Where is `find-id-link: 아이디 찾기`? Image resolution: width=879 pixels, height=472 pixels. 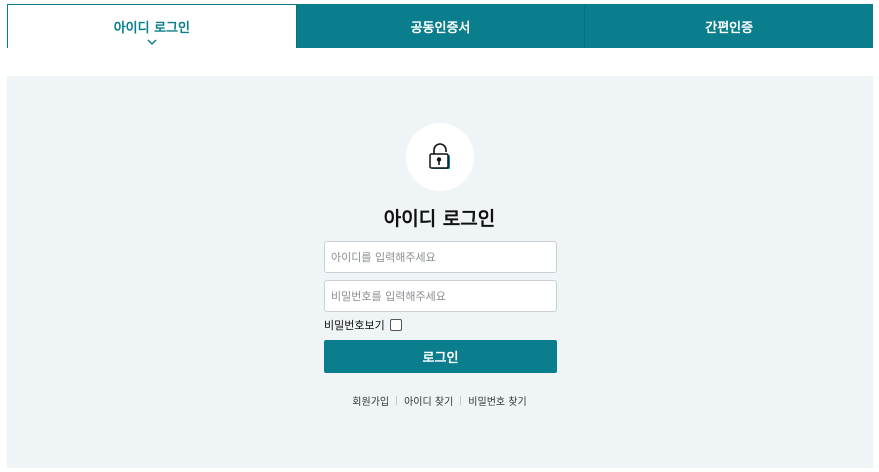 find-id-link: 아이디 찾기 is located at coordinates (428, 400).